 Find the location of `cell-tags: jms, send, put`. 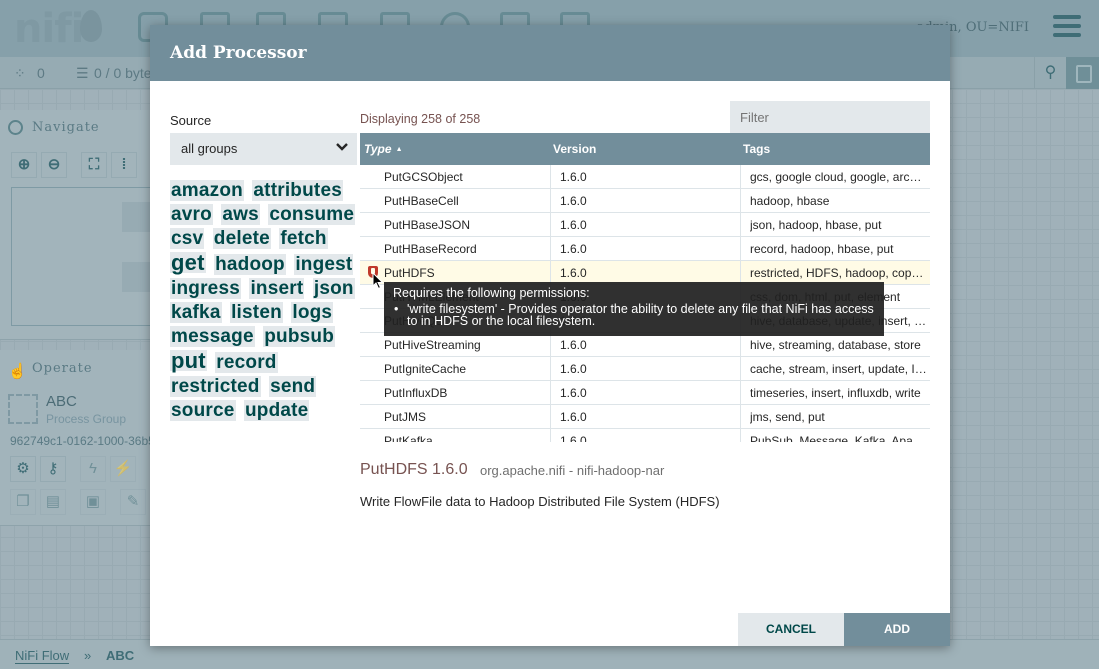

cell-tags: jms, send, put is located at coordinates (787, 417).